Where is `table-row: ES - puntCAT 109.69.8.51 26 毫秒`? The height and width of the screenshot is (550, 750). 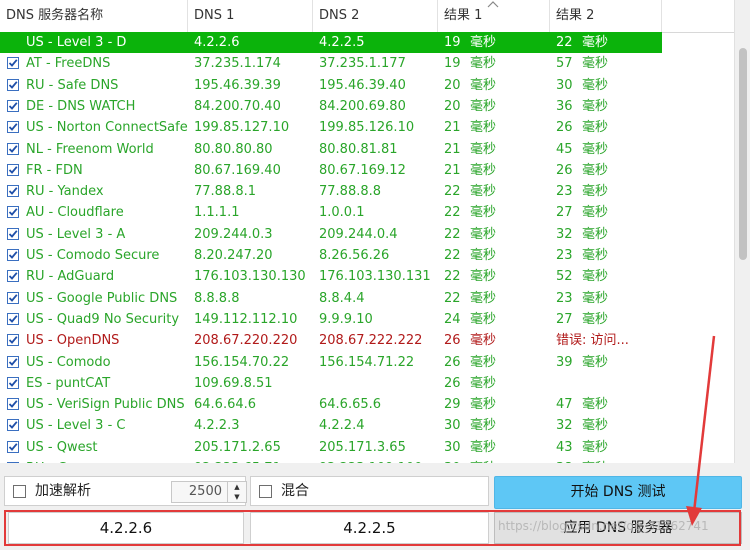 table-row: ES - puntCAT 109.69.8.51 26 毫秒 is located at coordinates (367, 383).